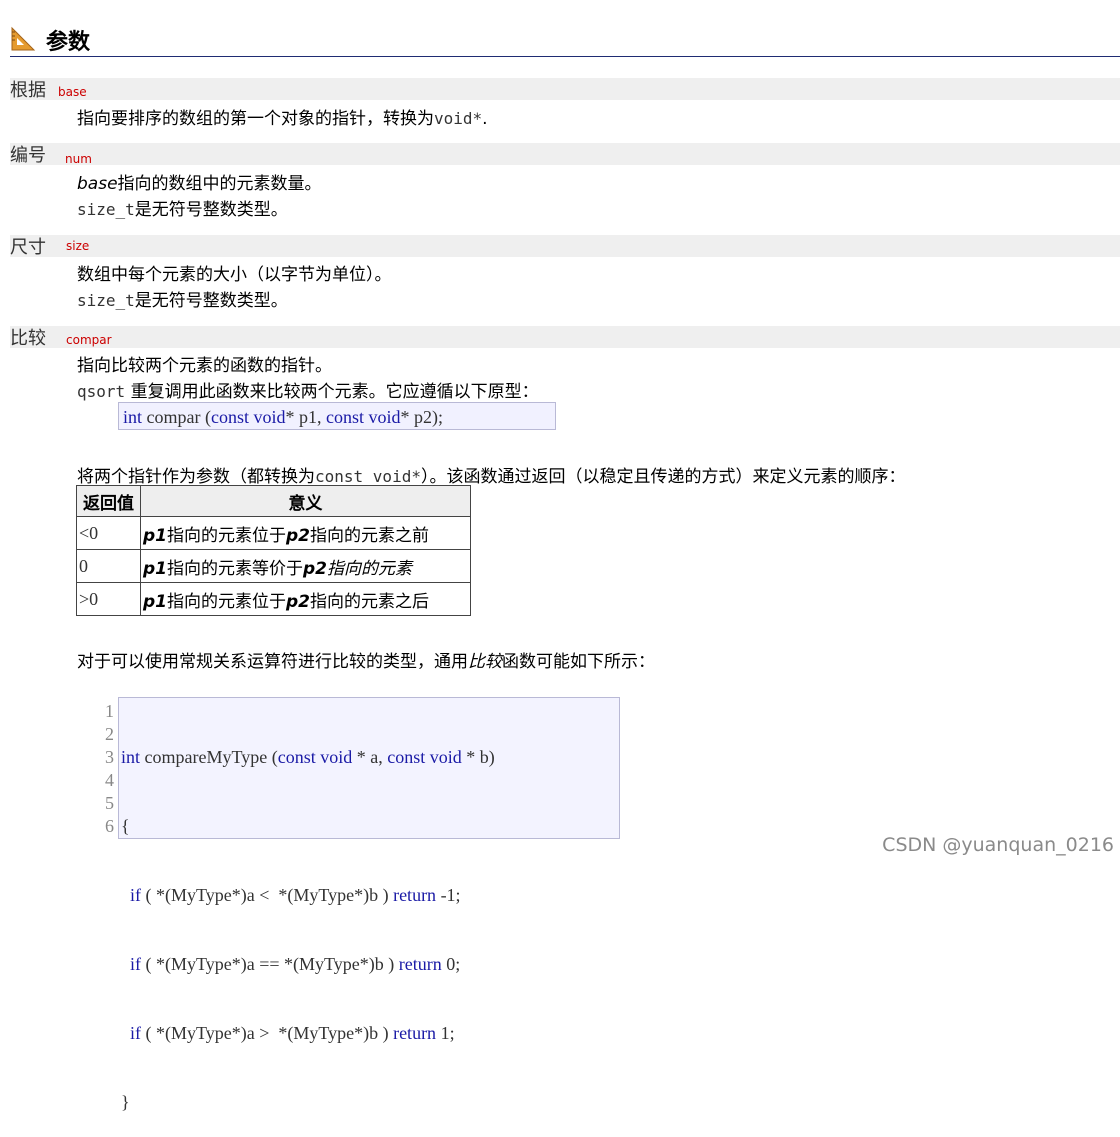 Image resolution: width=1120 pixels, height=1137 pixels. What do you see at coordinates (125, 826) in the screenshot?
I see `code-line: {` at bounding box center [125, 826].